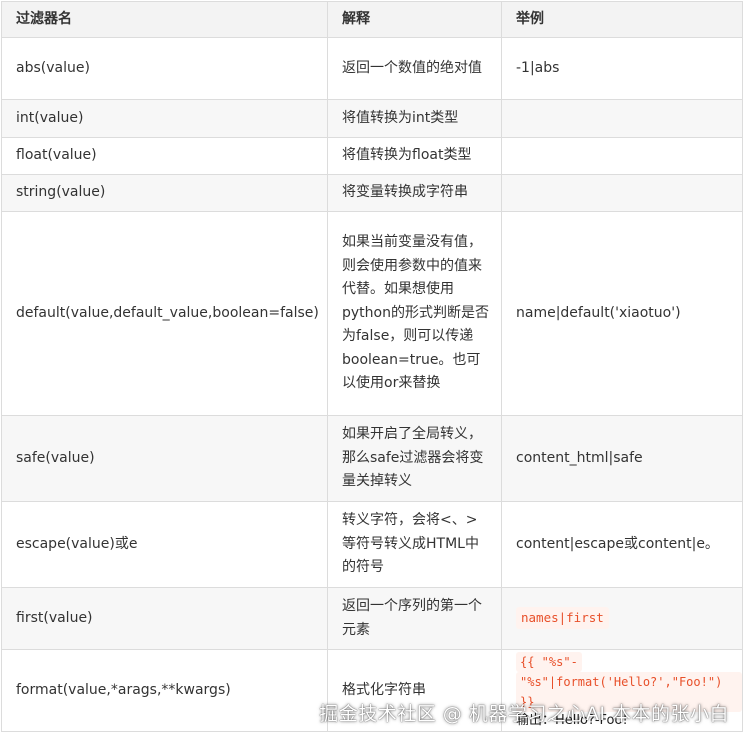  I want to click on table-row: abs(value) 返回一个数值的绝对值 -1|abs, so click(372, 68).